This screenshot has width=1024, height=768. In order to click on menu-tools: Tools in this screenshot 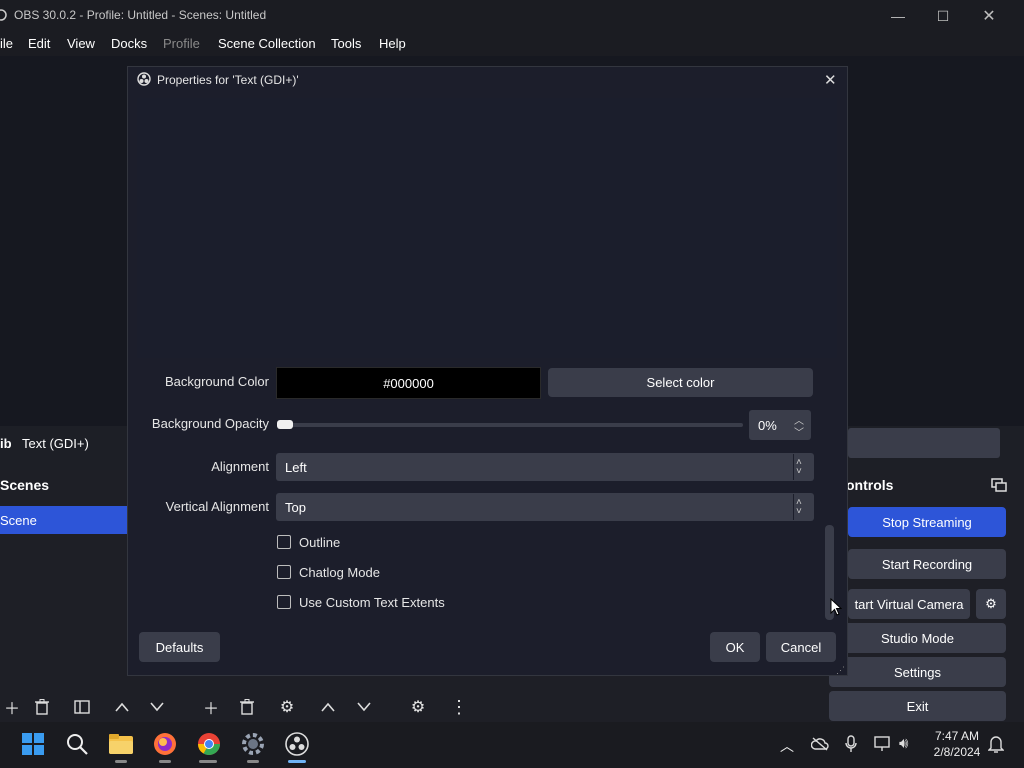, I will do `click(346, 43)`.